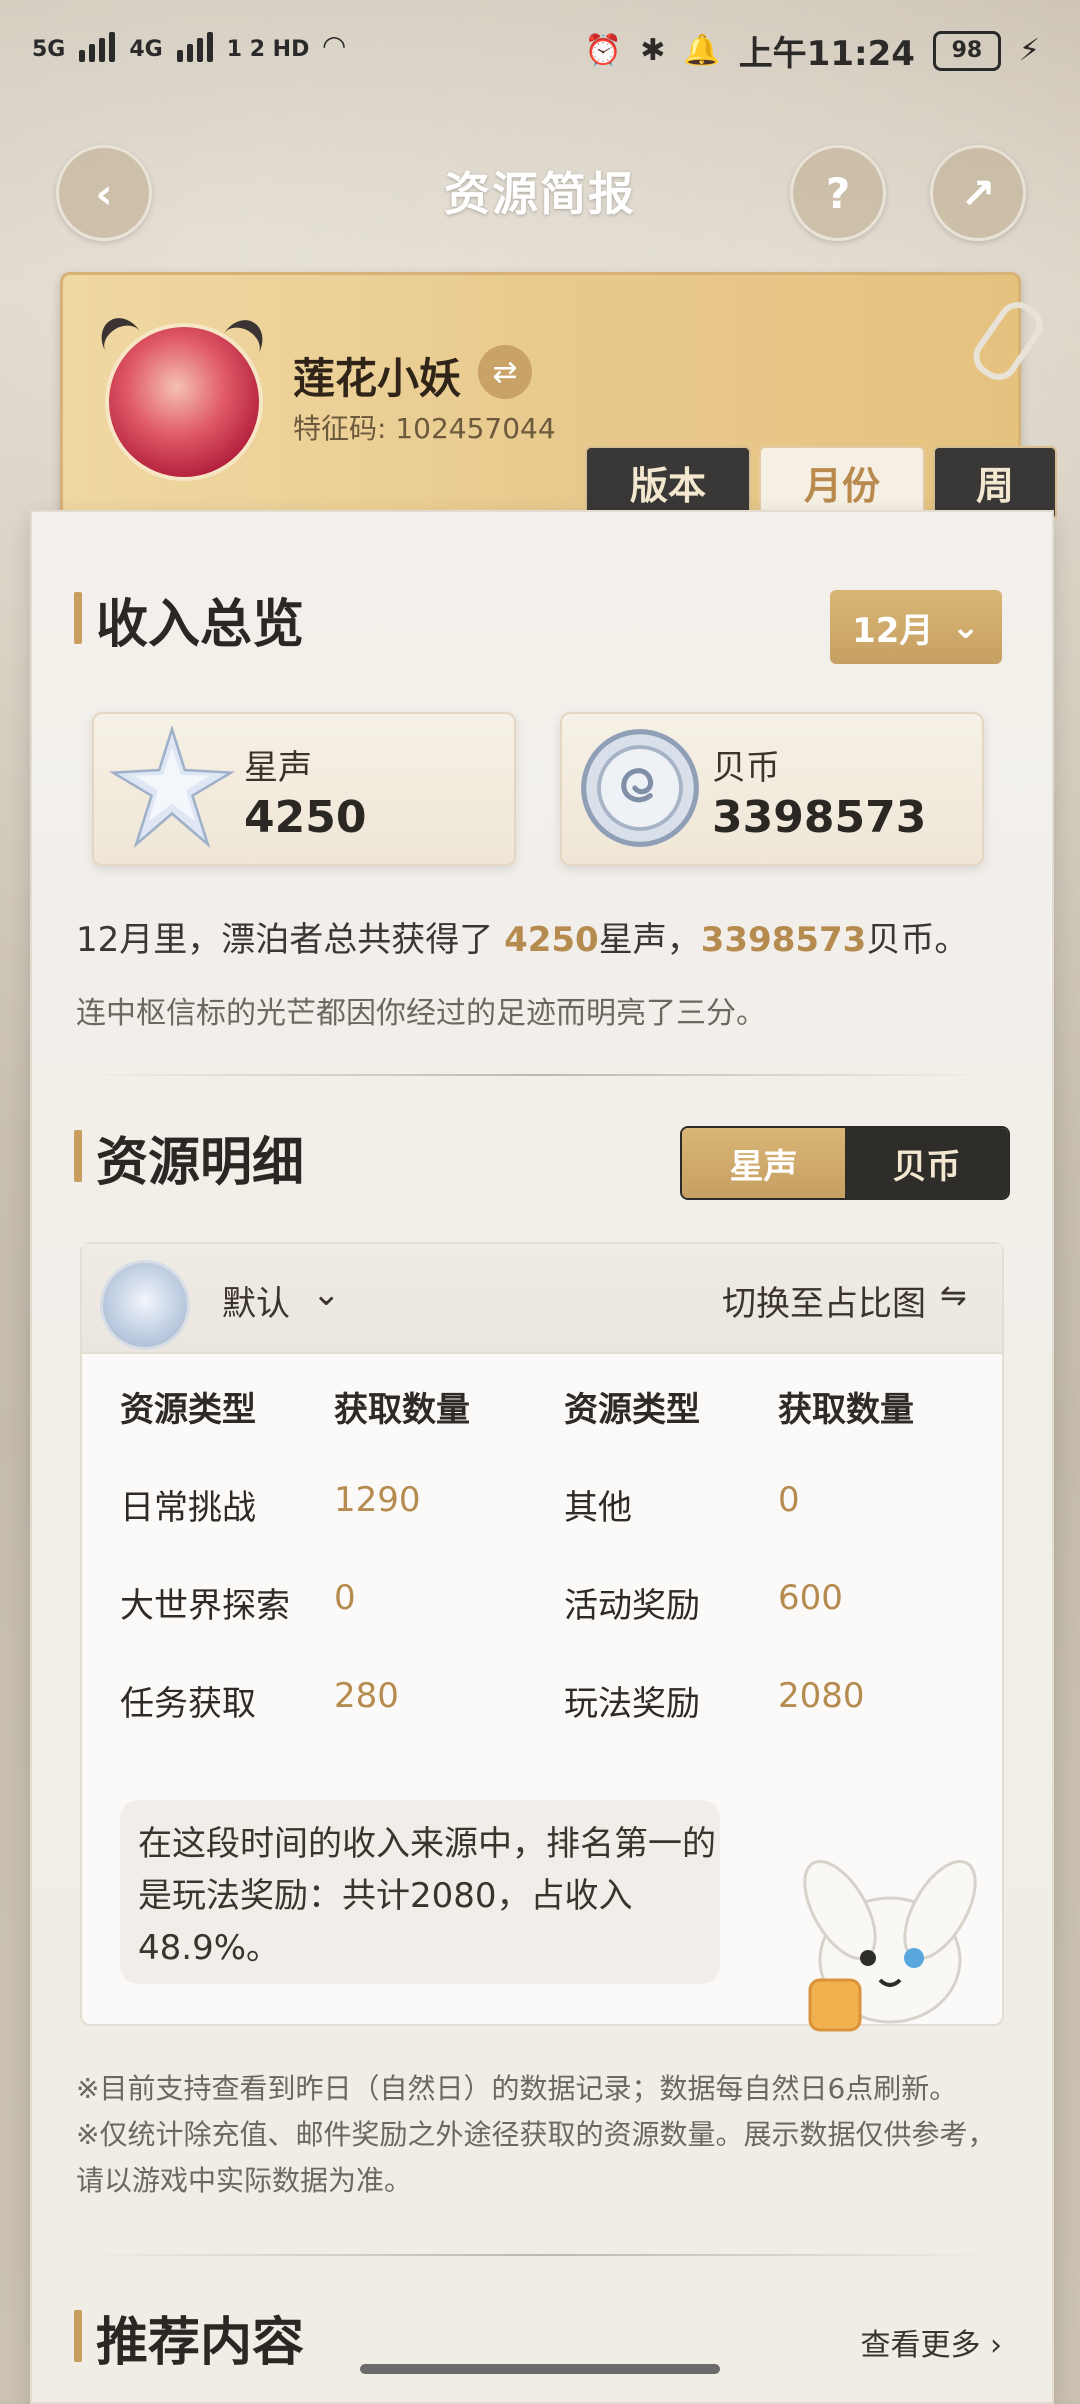  What do you see at coordinates (810, 1598) in the screenshot?
I see `table-cell-value: 600` at bounding box center [810, 1598].